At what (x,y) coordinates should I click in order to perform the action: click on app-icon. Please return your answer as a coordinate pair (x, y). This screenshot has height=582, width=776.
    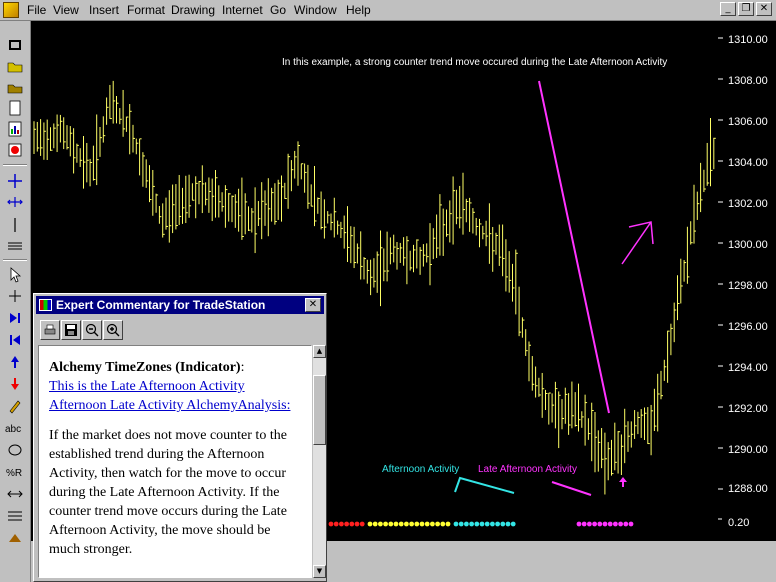
    Looking at the image, I should click on (11, 10).